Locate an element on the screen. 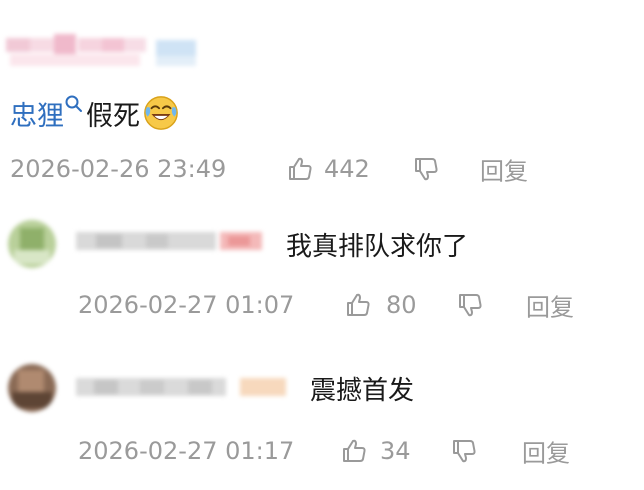  reply-text: 我真排队求你了 is located at coordinates (377, 247).